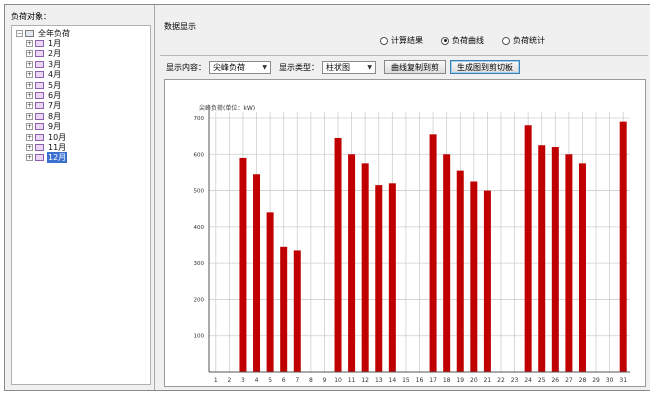  What do you see at coordinates (401, 40) in the screenshot?
I see `radio-calc-result: 计算结果` at bounding box center [401, 40].